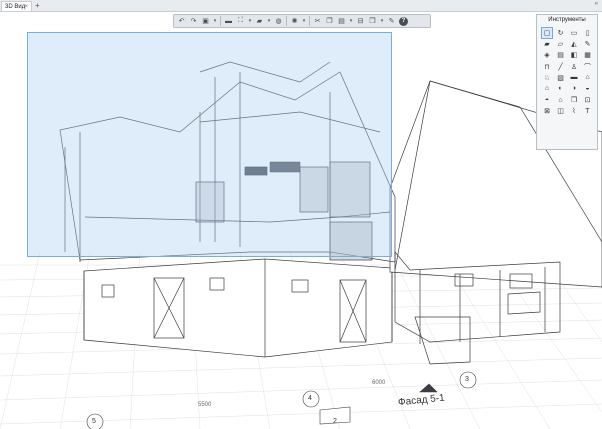 Image resolution: width=602 pixels, height=429 pixels. What do you see at coordinates (588, 67) in the screenshot?
I see `curtain-tool-icon: ⌒` at bounding box center [588, 67].